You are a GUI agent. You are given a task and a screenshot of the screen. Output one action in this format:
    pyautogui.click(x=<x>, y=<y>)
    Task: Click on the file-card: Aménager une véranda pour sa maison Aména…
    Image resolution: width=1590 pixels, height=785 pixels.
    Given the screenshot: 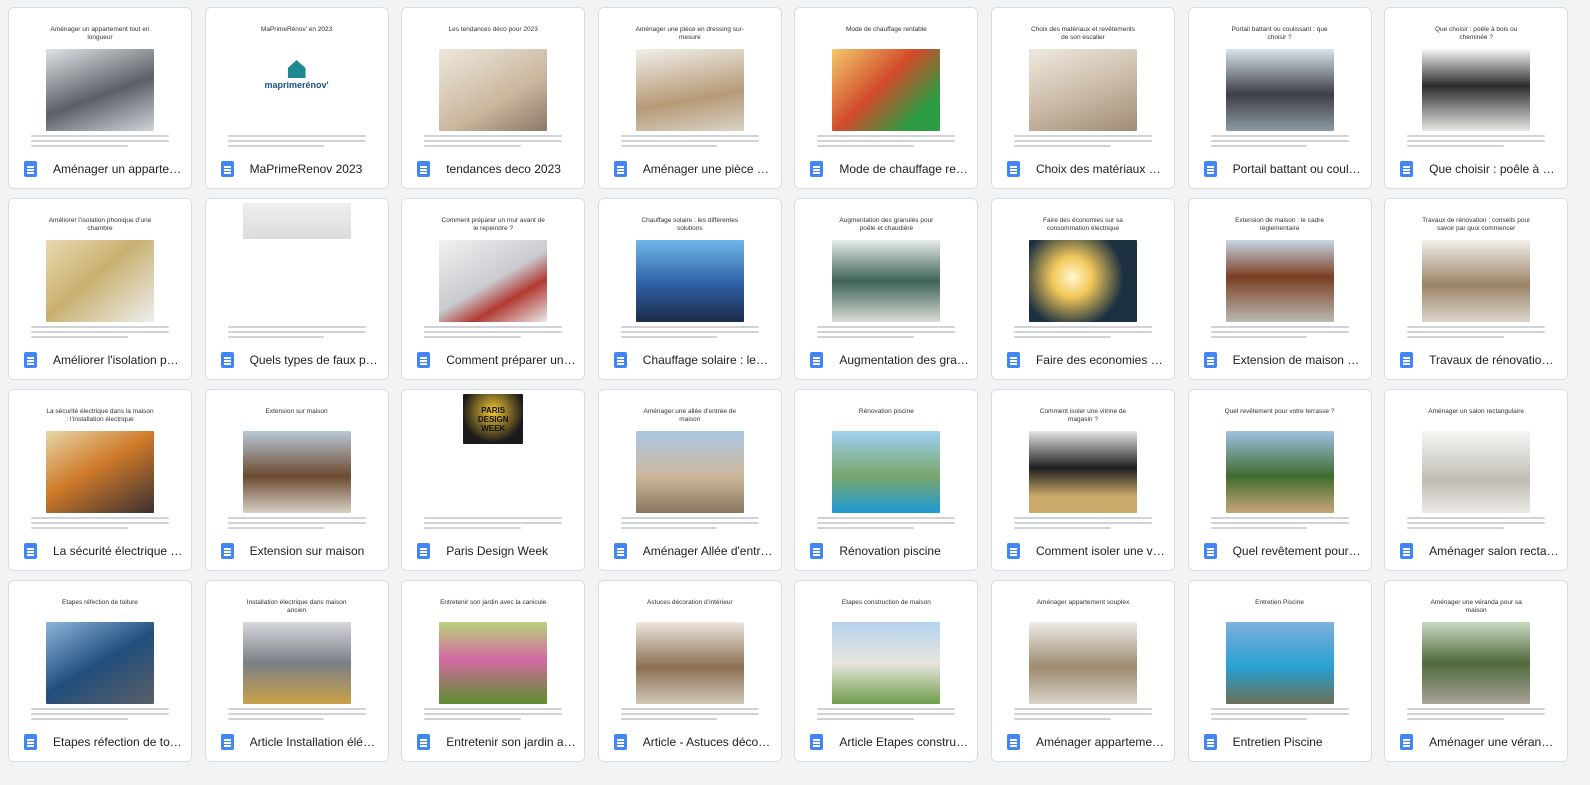 What is the action you would take?
    pyautogui.click(x=1476, y=671)
    